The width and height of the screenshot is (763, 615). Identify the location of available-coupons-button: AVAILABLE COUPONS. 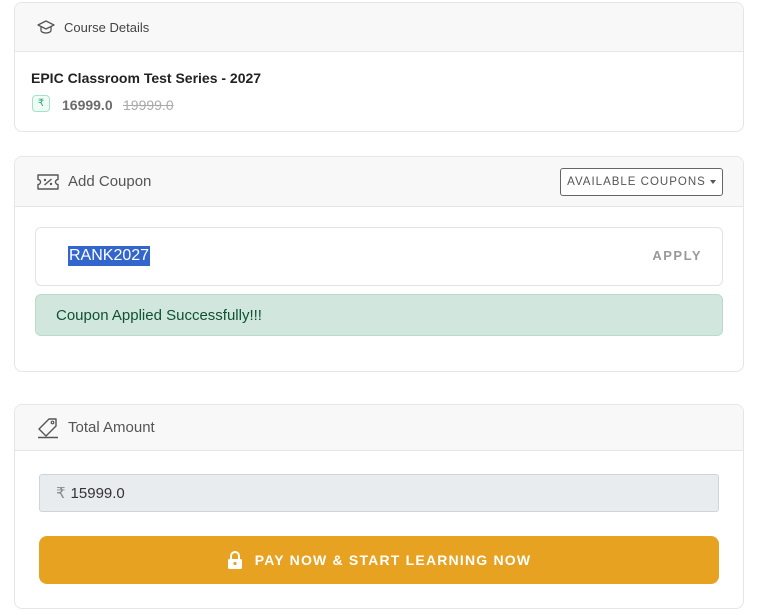
(641, 182).